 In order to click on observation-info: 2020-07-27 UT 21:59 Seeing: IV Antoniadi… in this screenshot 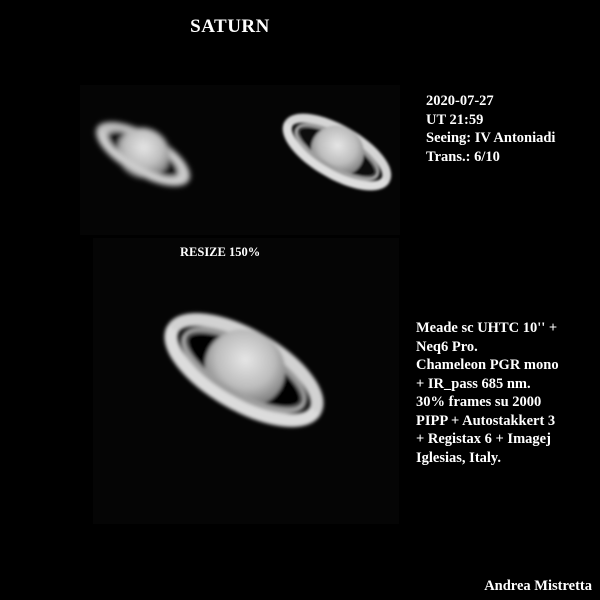, I will do `click(490, 129)`.